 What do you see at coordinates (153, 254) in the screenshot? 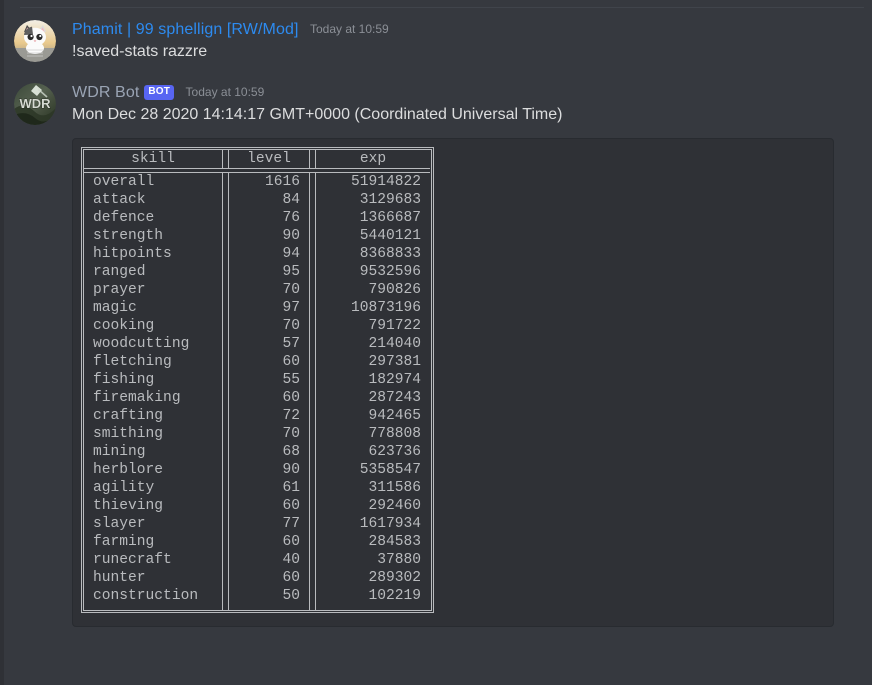
I see `cell-skill: hitpoints` at bounding box center [153, 254].